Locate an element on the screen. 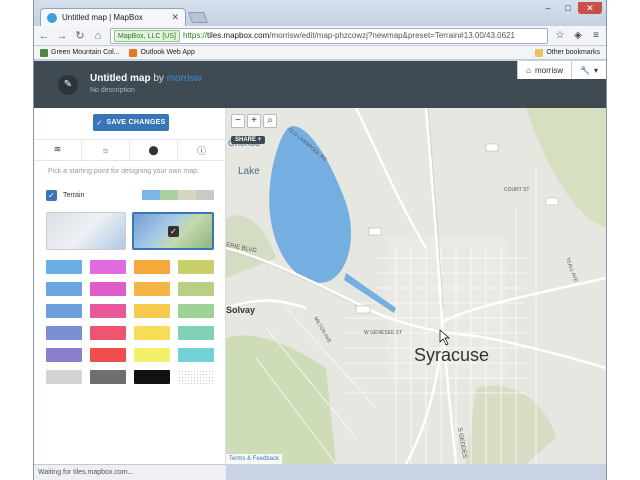 The image size is (640, 480). folder-icon is located at coordinates (539, 52).